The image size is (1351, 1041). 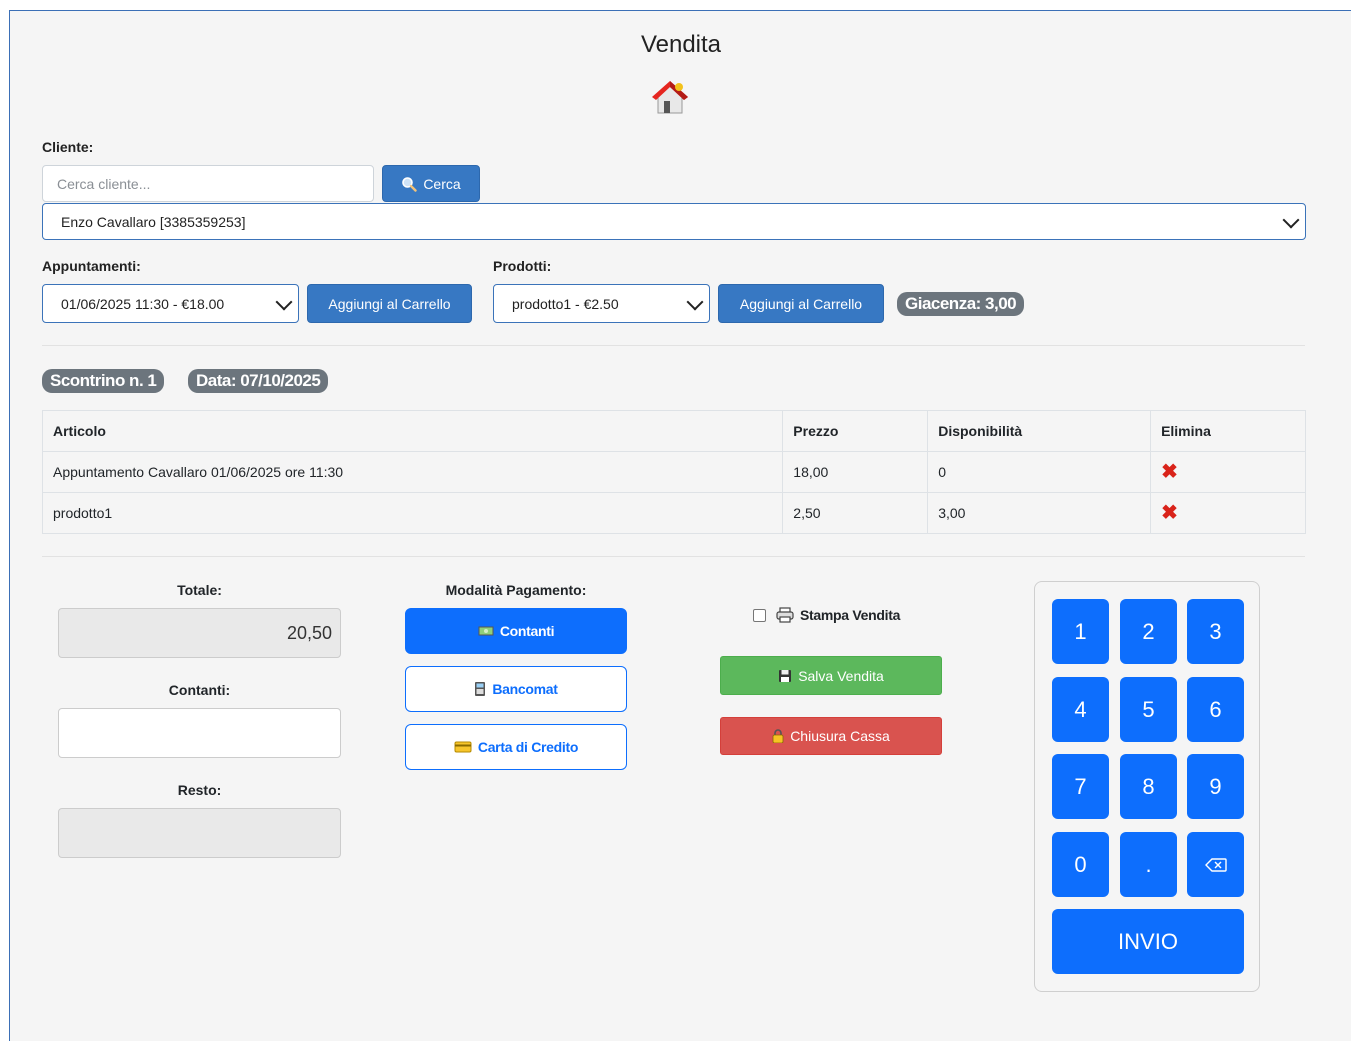 What do you see at coordinates (1039, 431) in the screenshot?
I see `column-header: Disponibilità` at bounding box center [1039, 431].